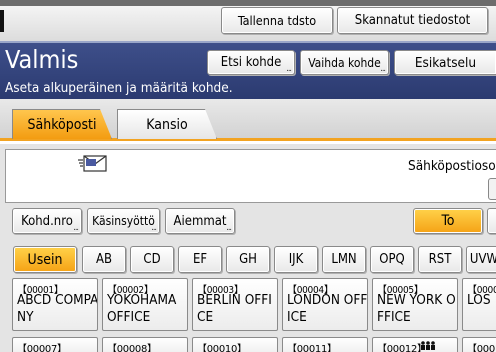 This screenshot has width=496, height=352. Describe the element at coordinates (248, 120) in the screenshot. I see `tab-bar: Sähköposti Kansio` at that location.